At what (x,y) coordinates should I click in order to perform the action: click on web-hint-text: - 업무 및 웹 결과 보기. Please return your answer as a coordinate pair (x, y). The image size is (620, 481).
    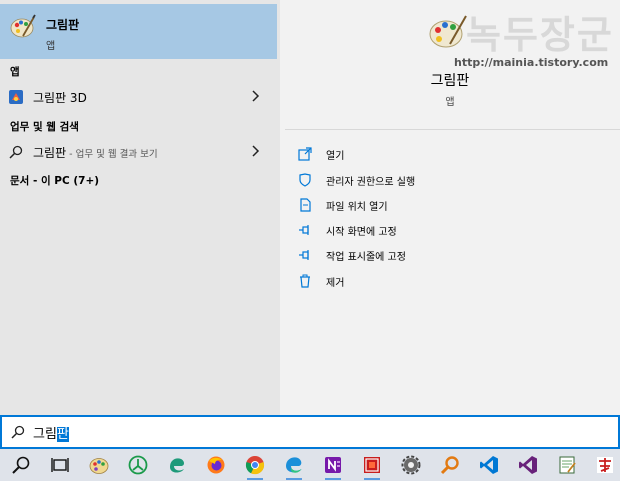
    Looking at the image, I should click on (112, 154).